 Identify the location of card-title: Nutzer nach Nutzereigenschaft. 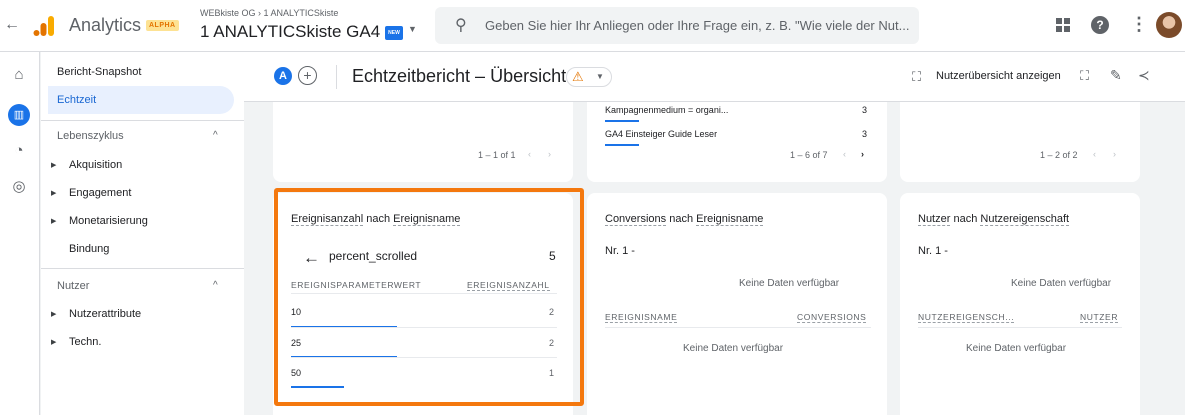
(994, 219).